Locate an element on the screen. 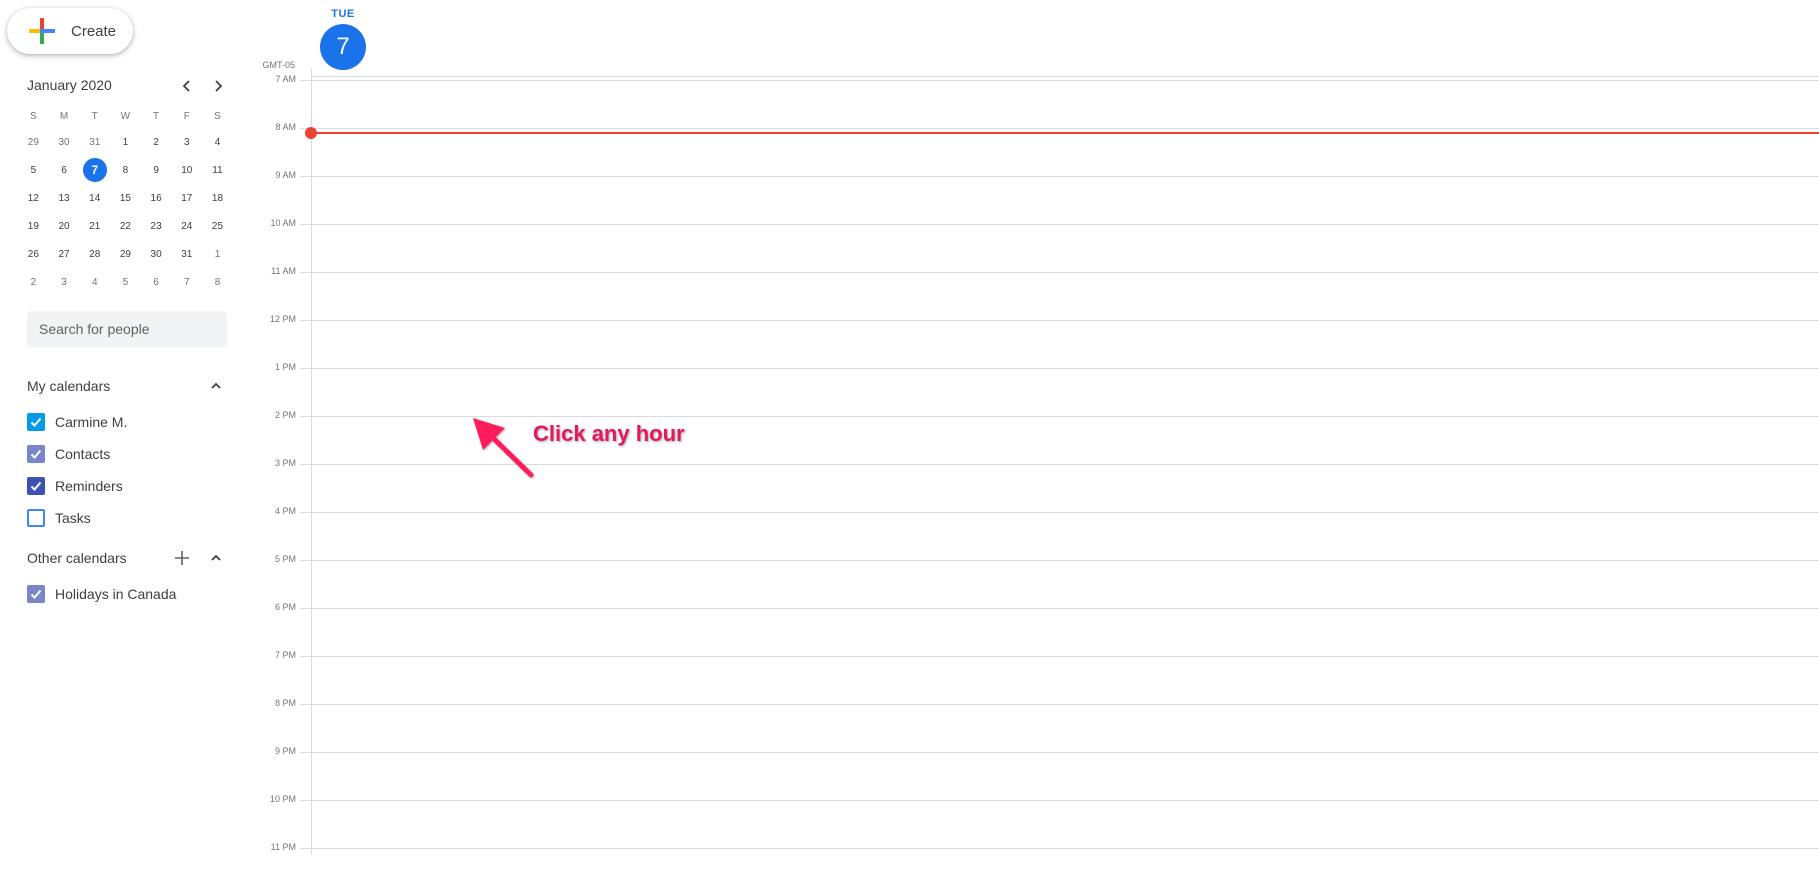 Image resolution: width=1819 pixels, height=896 pixels. mini-calendar-cell: 3 is located at coordinates (64, 282).